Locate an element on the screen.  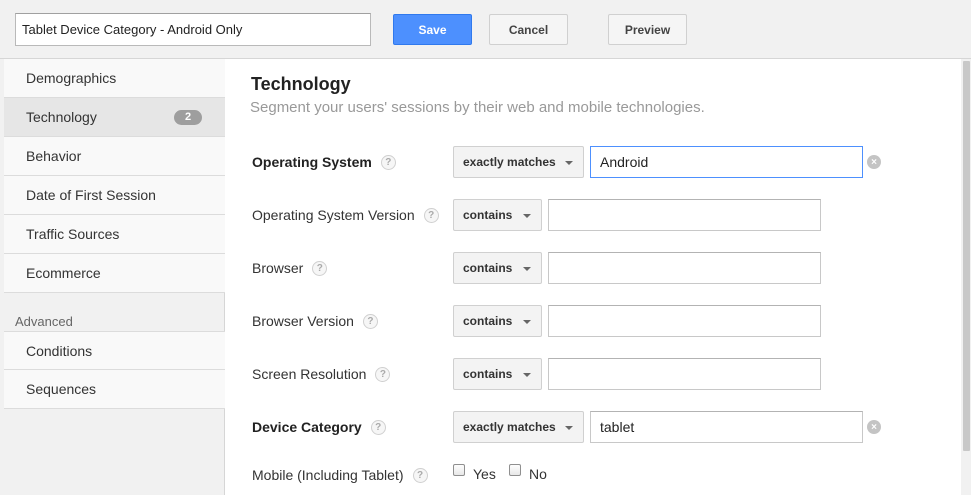
operating-system-version-label: Operating System Version ? is located at coordinates (345, 215).